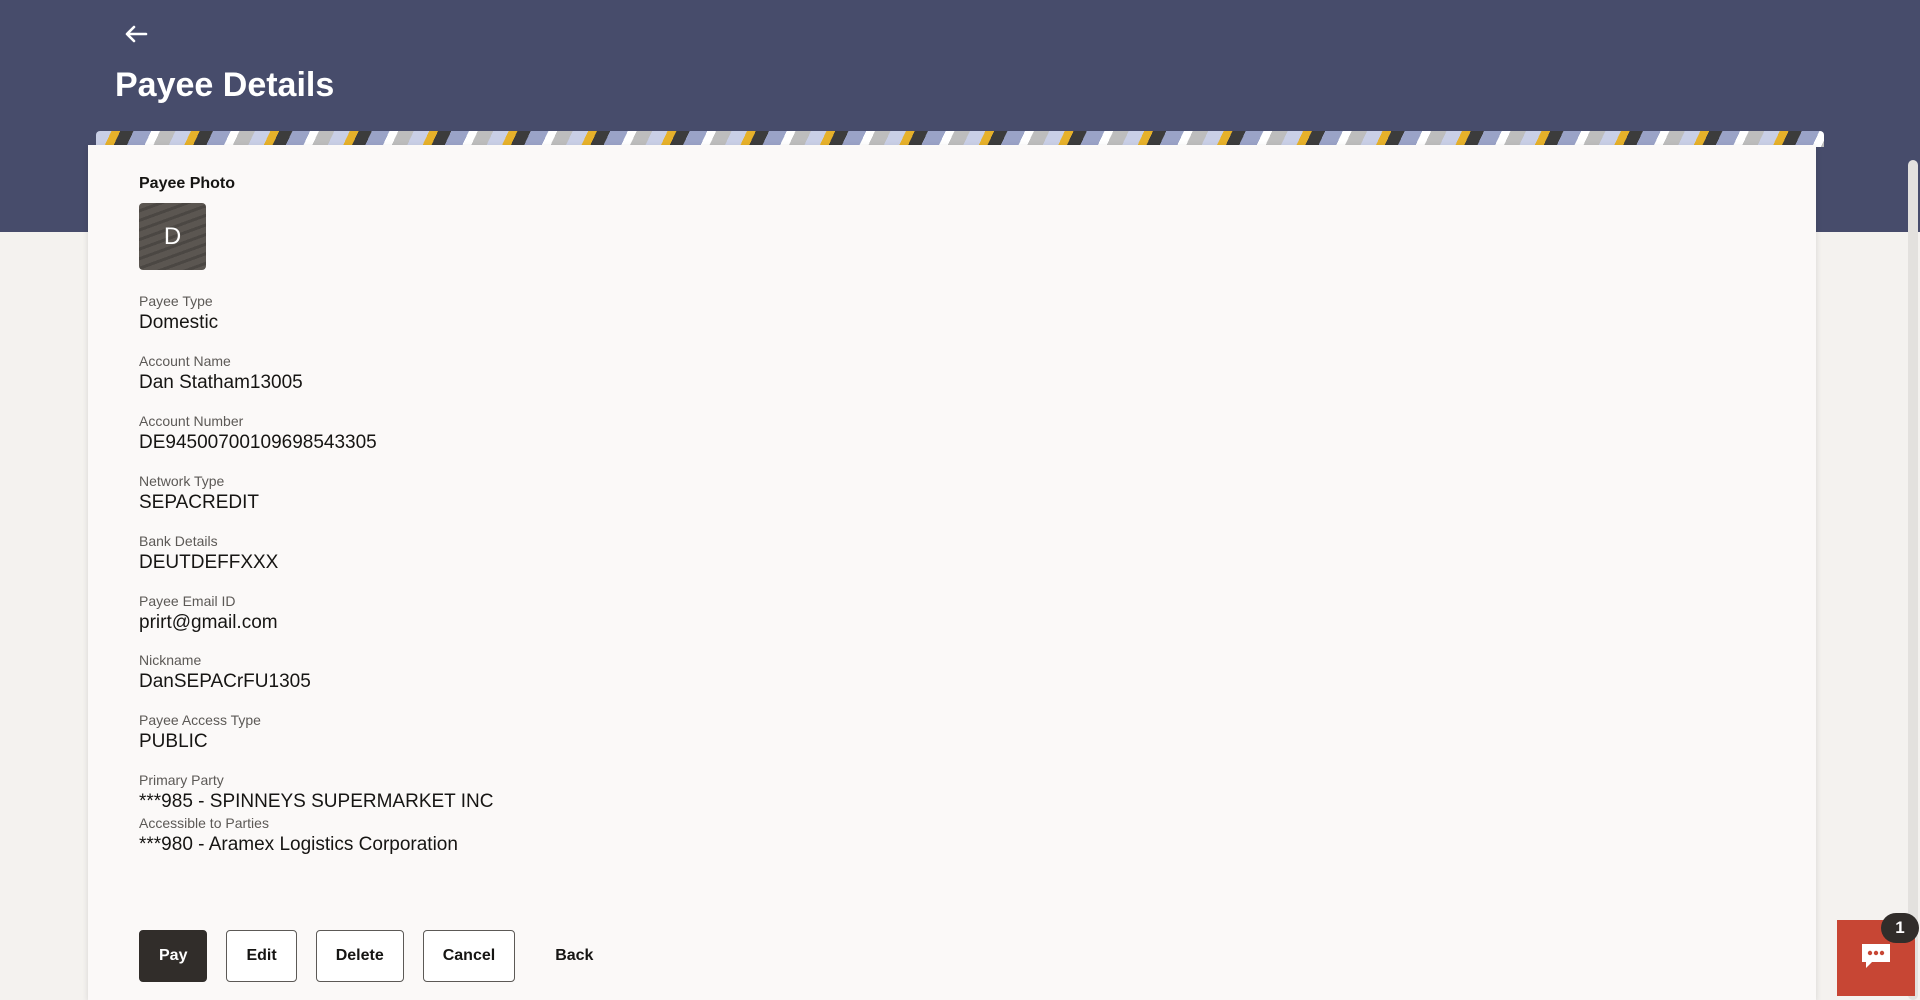  I want to click on field-label: Payee Email ID, so click(187, 601).